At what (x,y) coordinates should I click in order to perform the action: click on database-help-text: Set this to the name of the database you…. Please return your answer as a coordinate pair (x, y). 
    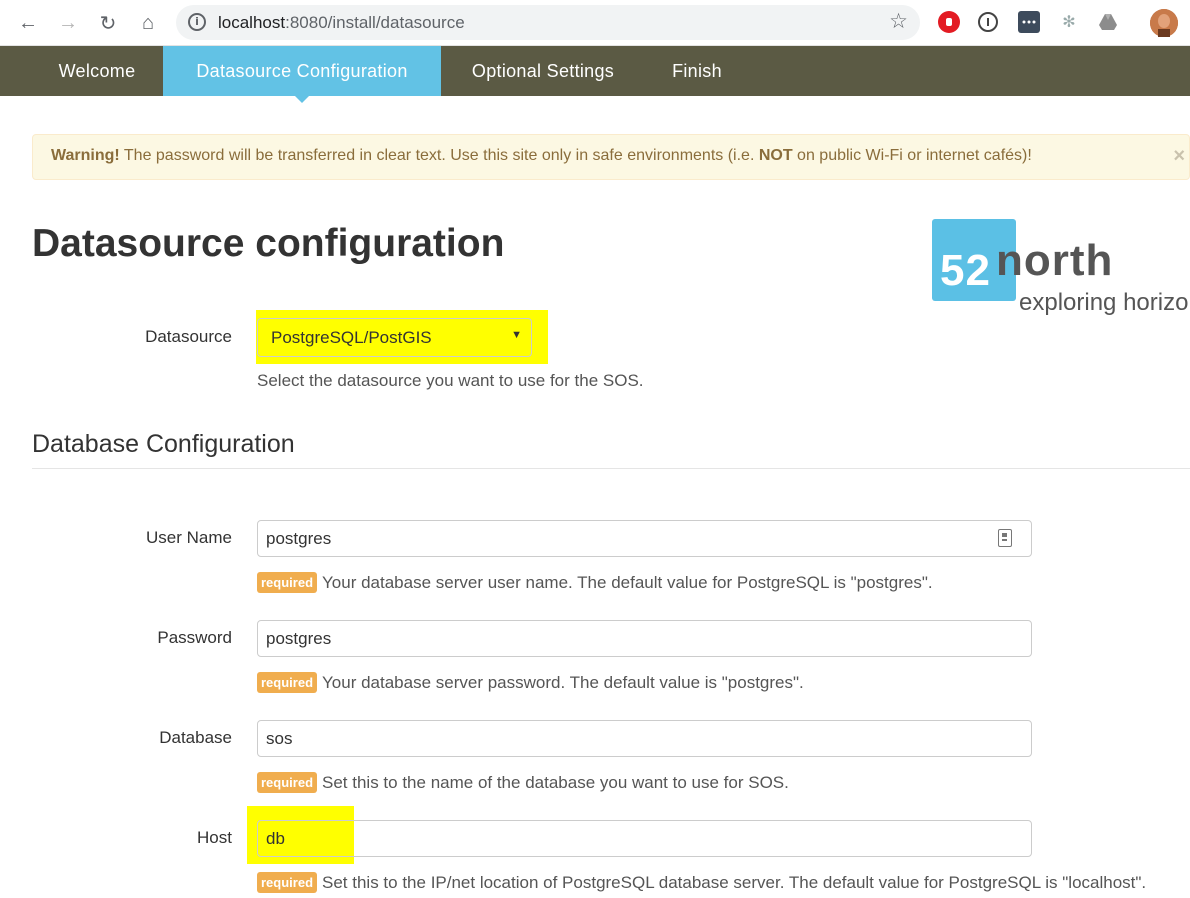
    Looking at the image, I should click on (555, 782).